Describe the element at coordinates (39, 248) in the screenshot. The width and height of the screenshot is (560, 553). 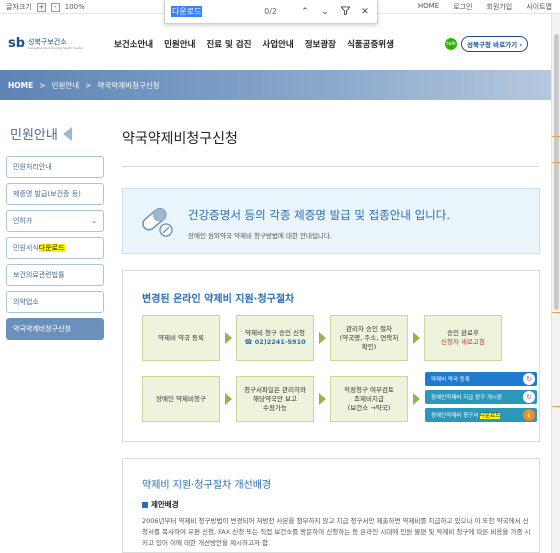
I see `sidebar-item-label: 민원서식다운로드` at that location.